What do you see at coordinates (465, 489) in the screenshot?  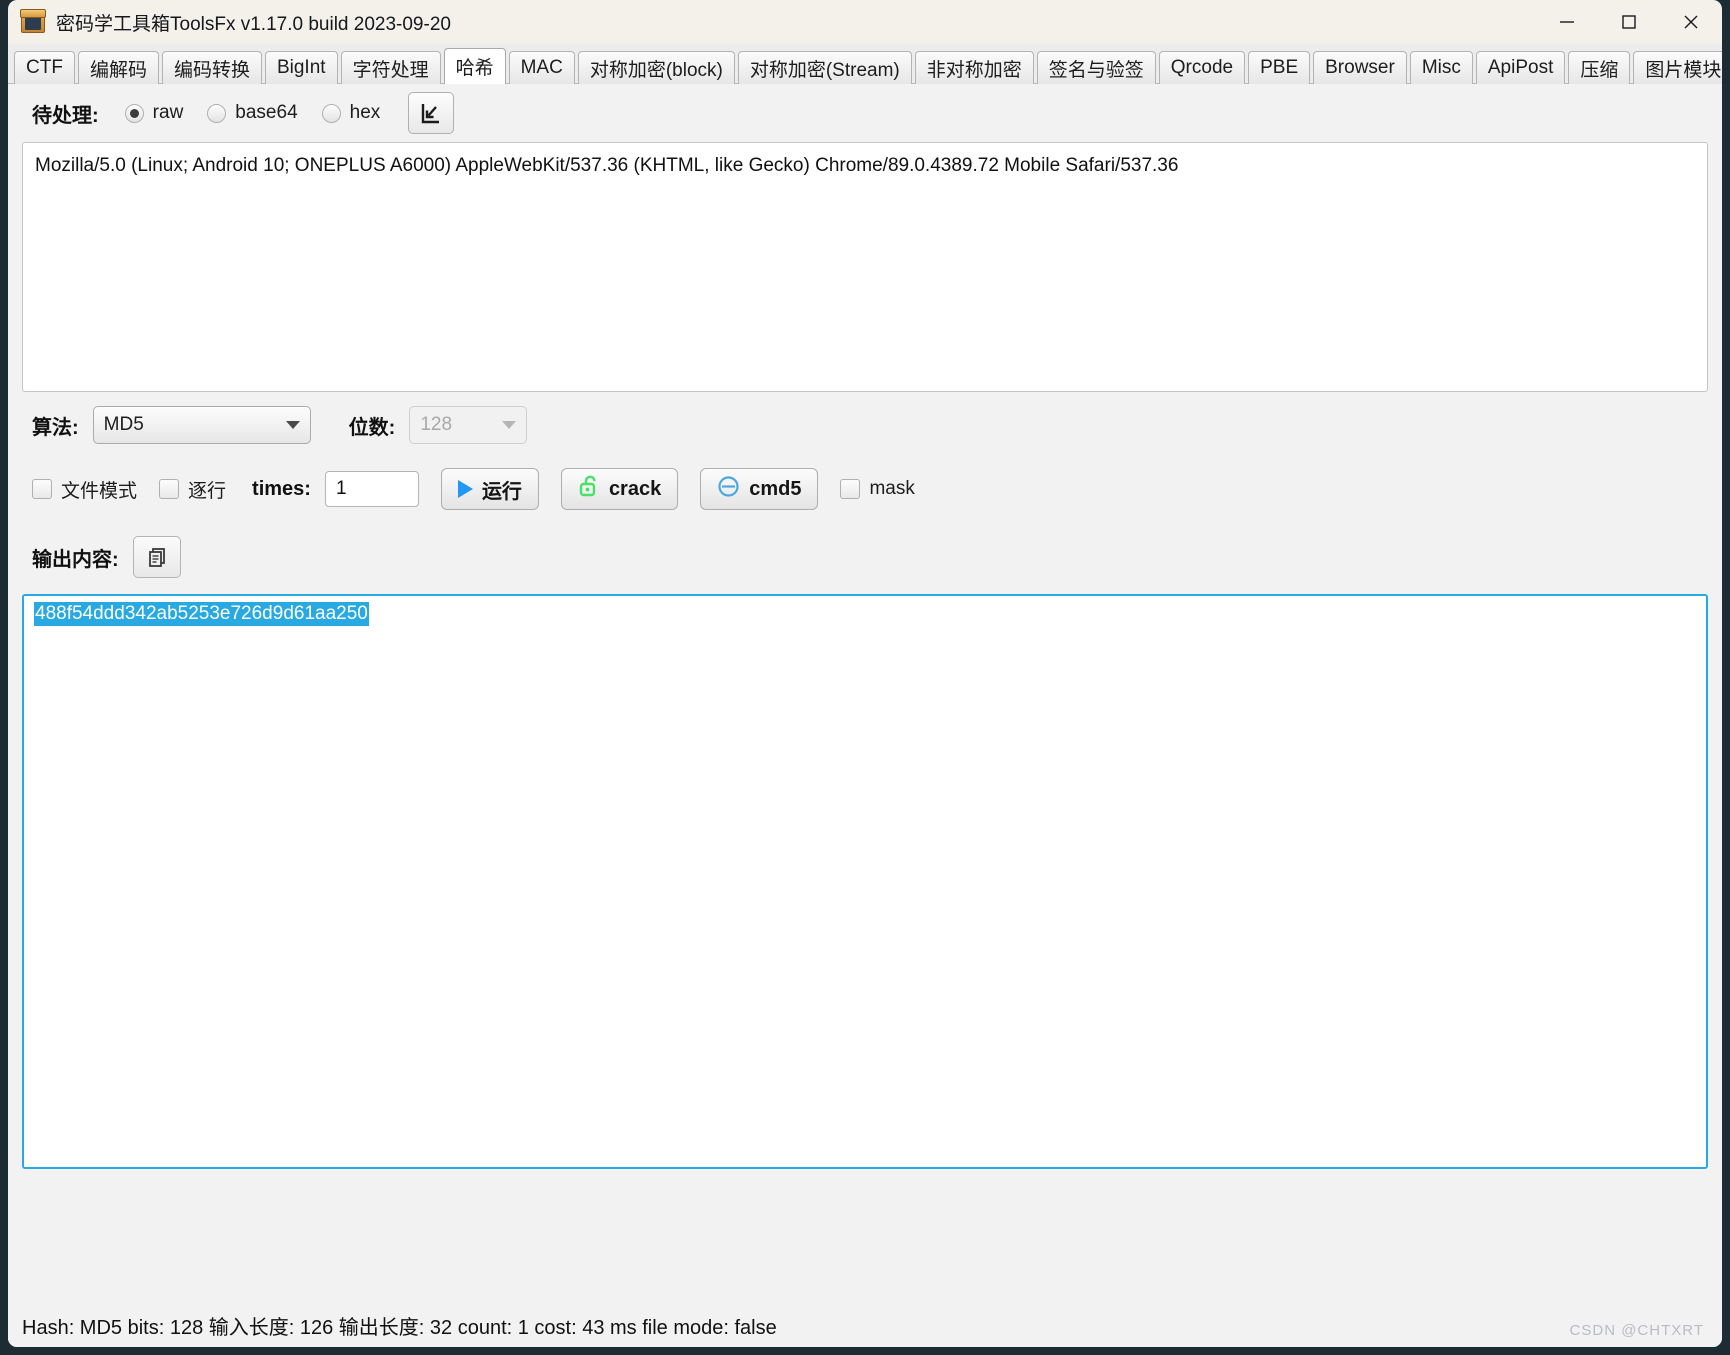 I see `play-triangle-icon` at bounding box center [465, 489].